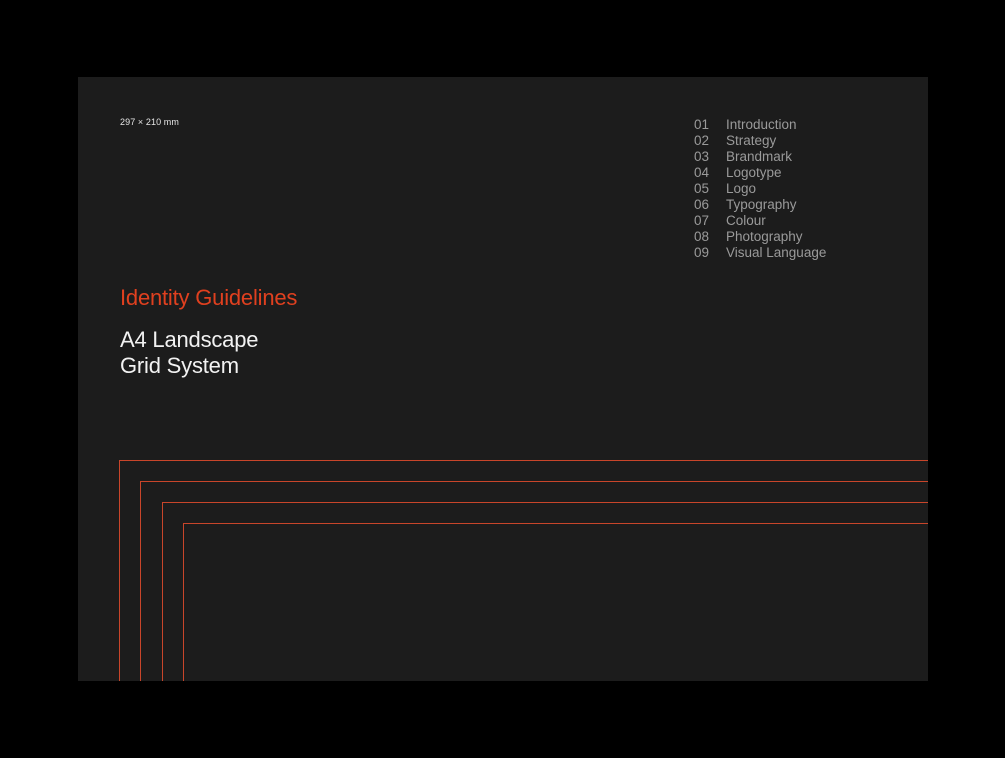  I want to click on toc-item: 08 Photography, so click(760, 237).